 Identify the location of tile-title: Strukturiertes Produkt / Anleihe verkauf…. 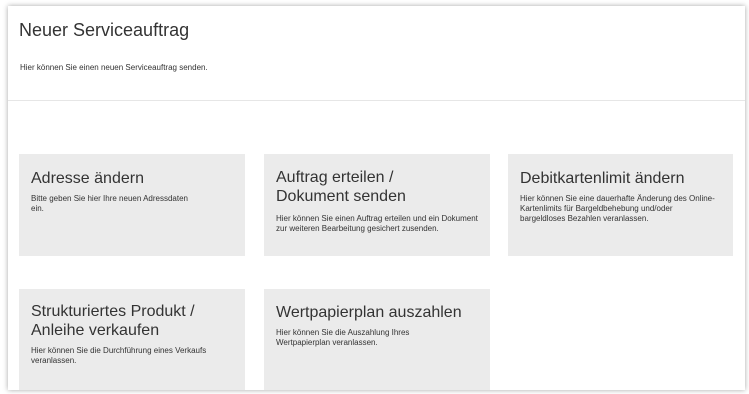
(113, 321).